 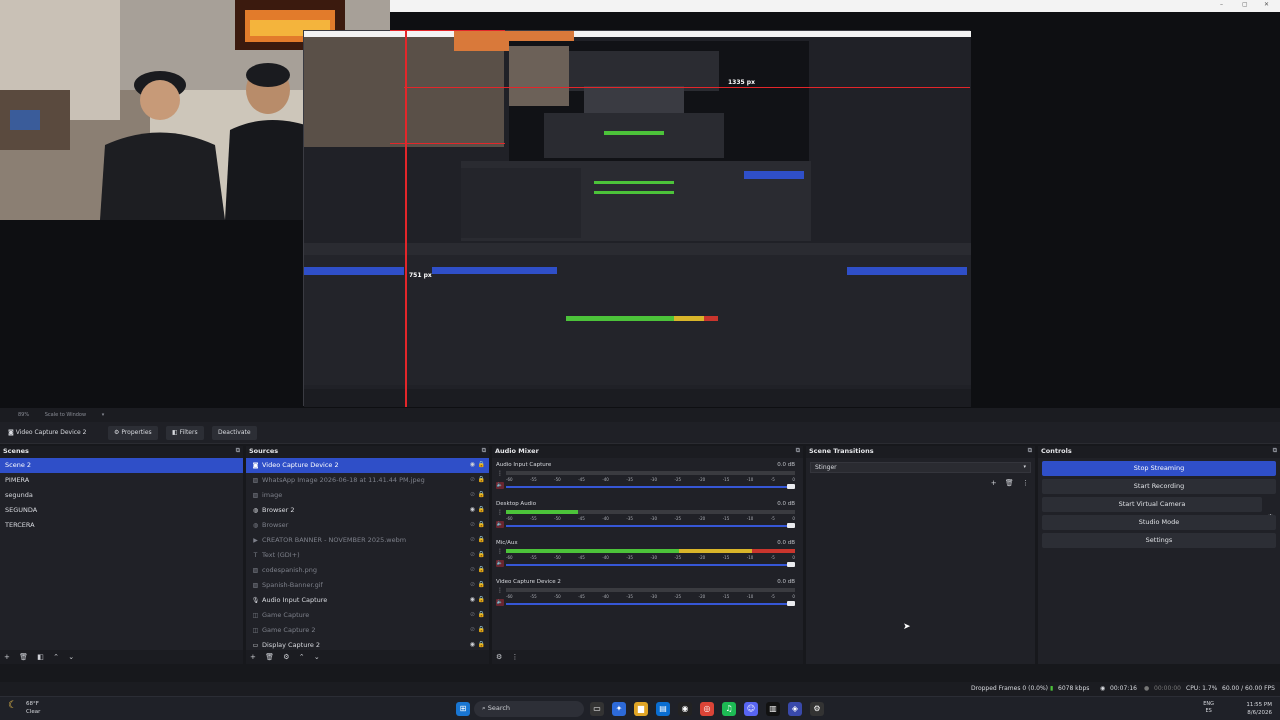 What do you see at coordinates (367, 600) in the screenshot?
I see `source-item: 🎙 Audio Input Capture ◉ 🔒` at bounding box center [367, 600].